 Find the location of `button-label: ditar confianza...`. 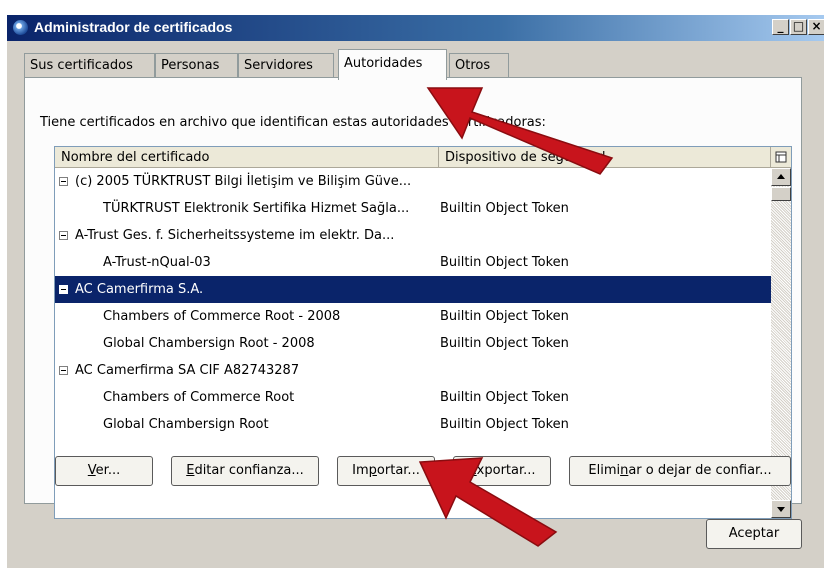

button-label: ditar confianza... is located at coordinates (249, 470).